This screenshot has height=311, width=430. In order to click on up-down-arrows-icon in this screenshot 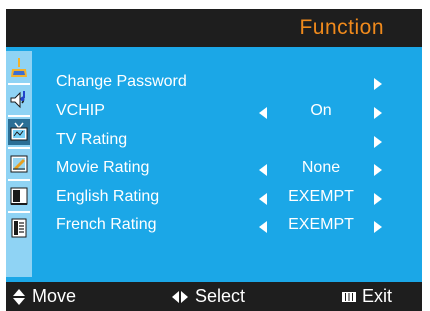, I will do `click(19, 296)`.